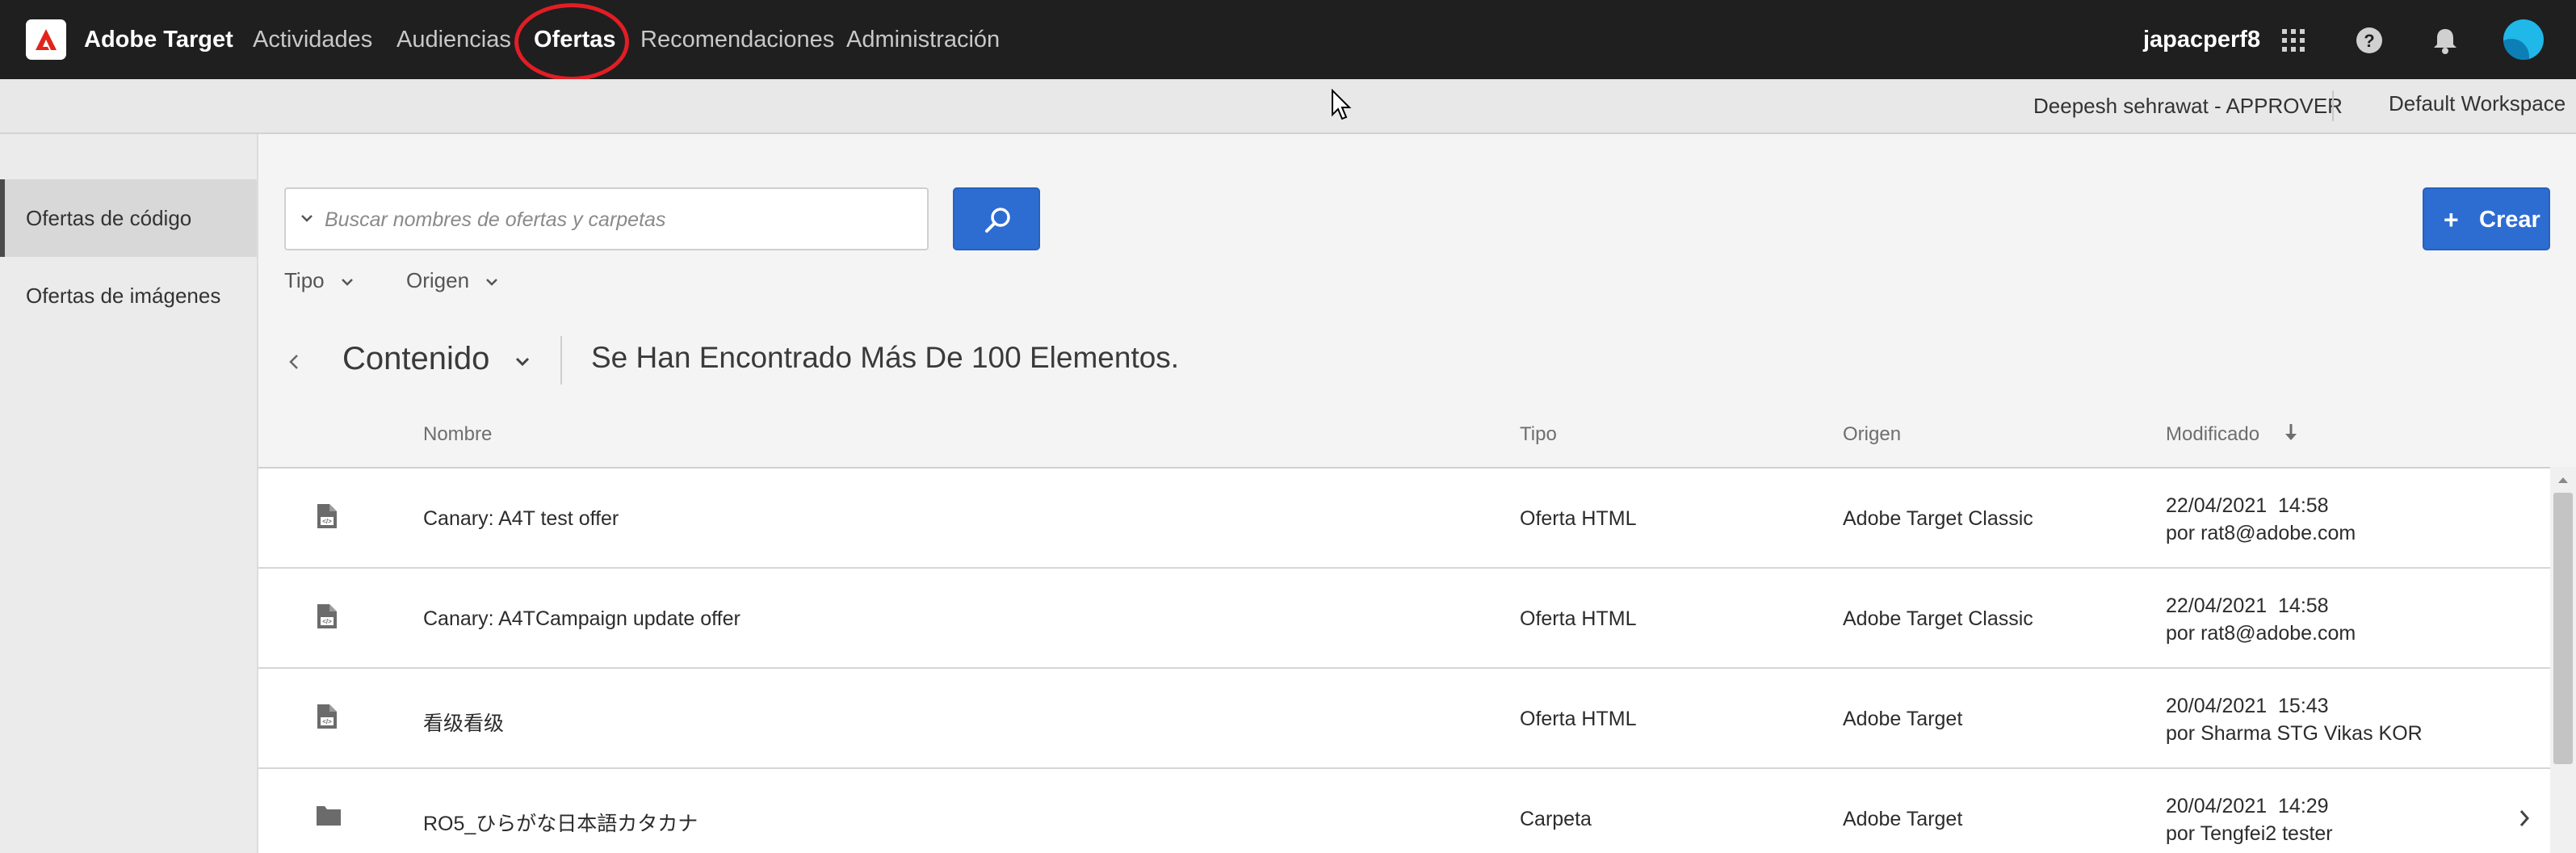 The image size is (2576, 853). Describe the element at coordinates (2477, 103) in the screenshot. I see `workspace-selector: Default Workspace` at that location.